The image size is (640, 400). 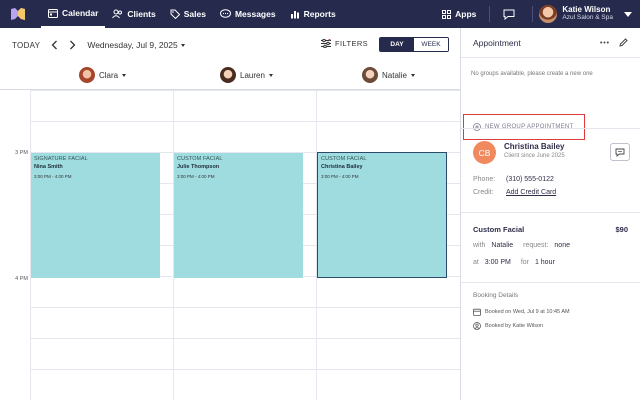 I want to click on nav-sales: Sales, so click(x=188, y=14).